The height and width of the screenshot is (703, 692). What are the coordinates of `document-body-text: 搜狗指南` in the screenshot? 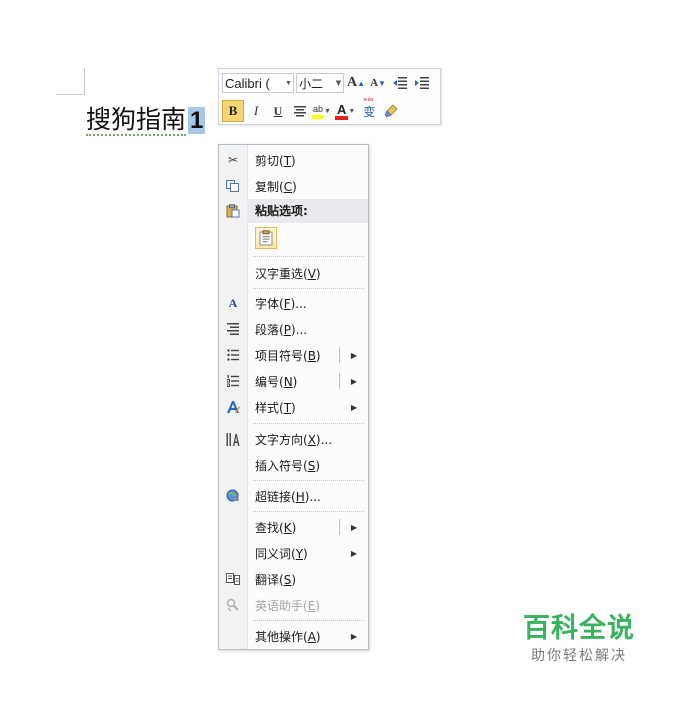 It's located at (136, 120).